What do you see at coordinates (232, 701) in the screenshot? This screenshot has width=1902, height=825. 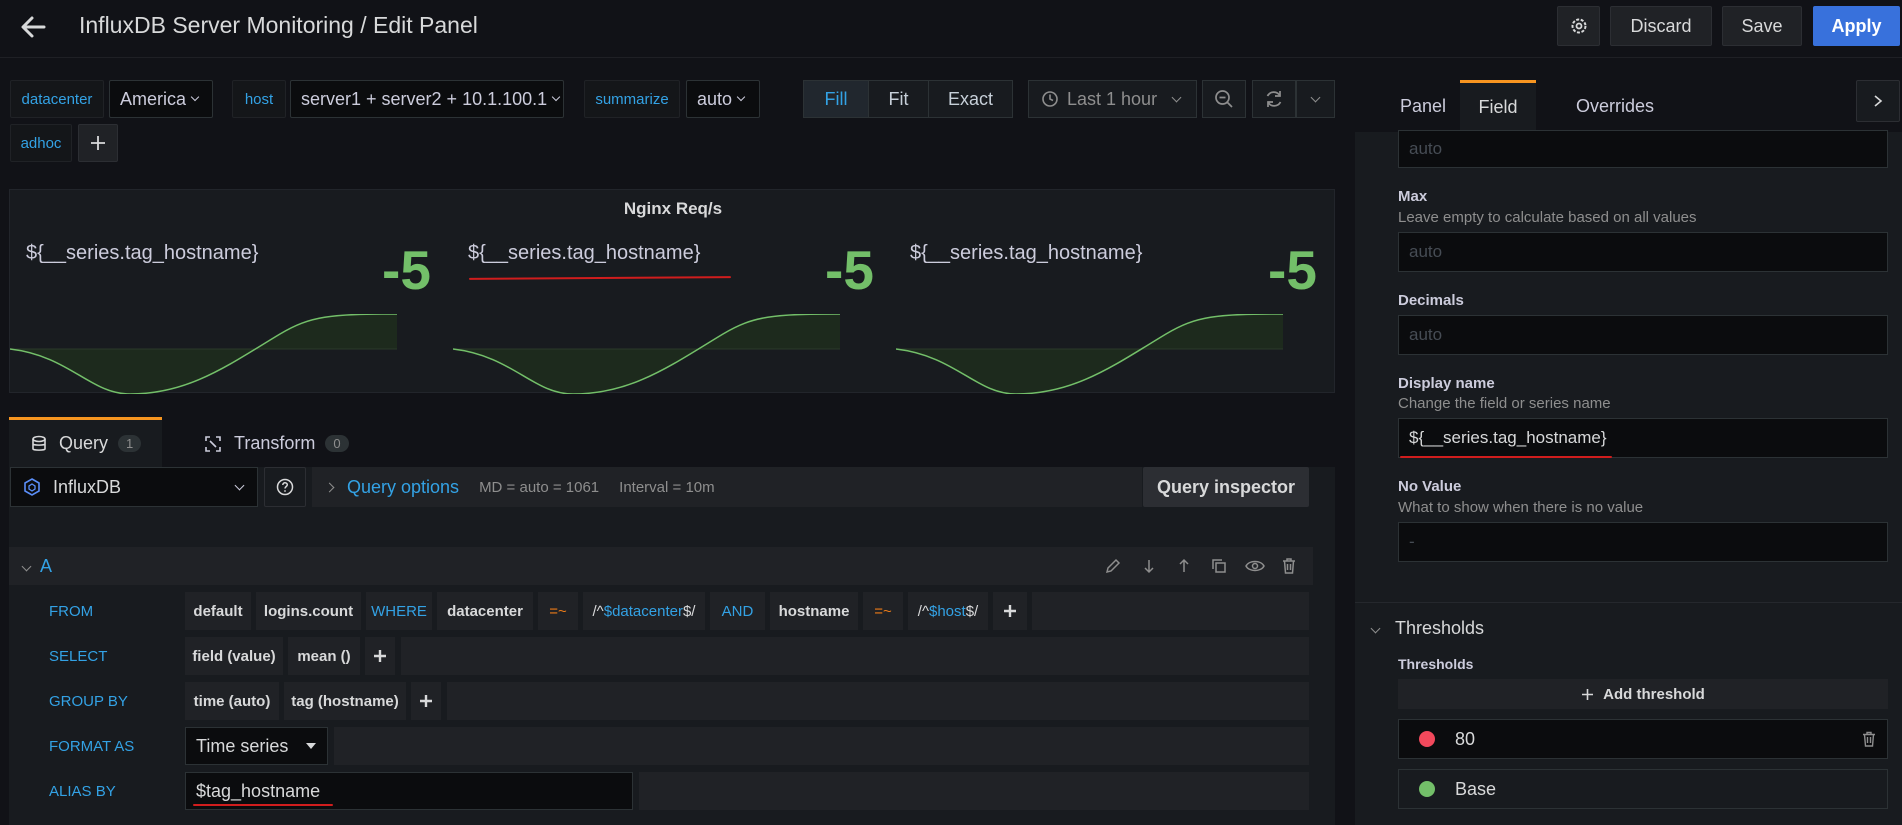 I see `groupby-time: time (auto)` at bounding box center [232, 701].